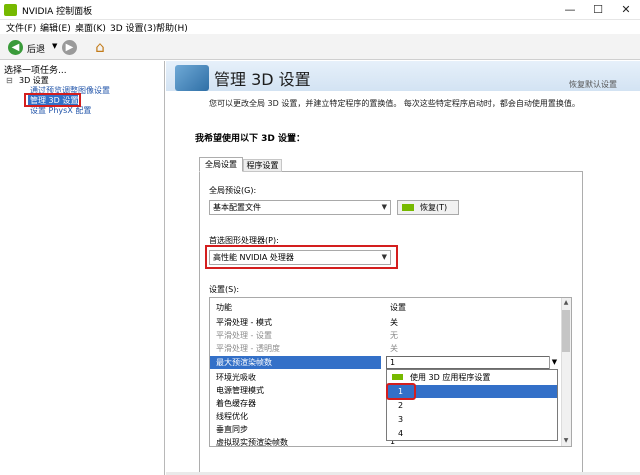 This screenshot has width=640, height=475. I want to click on dropdown-option-3: 3, so click(472, 419).